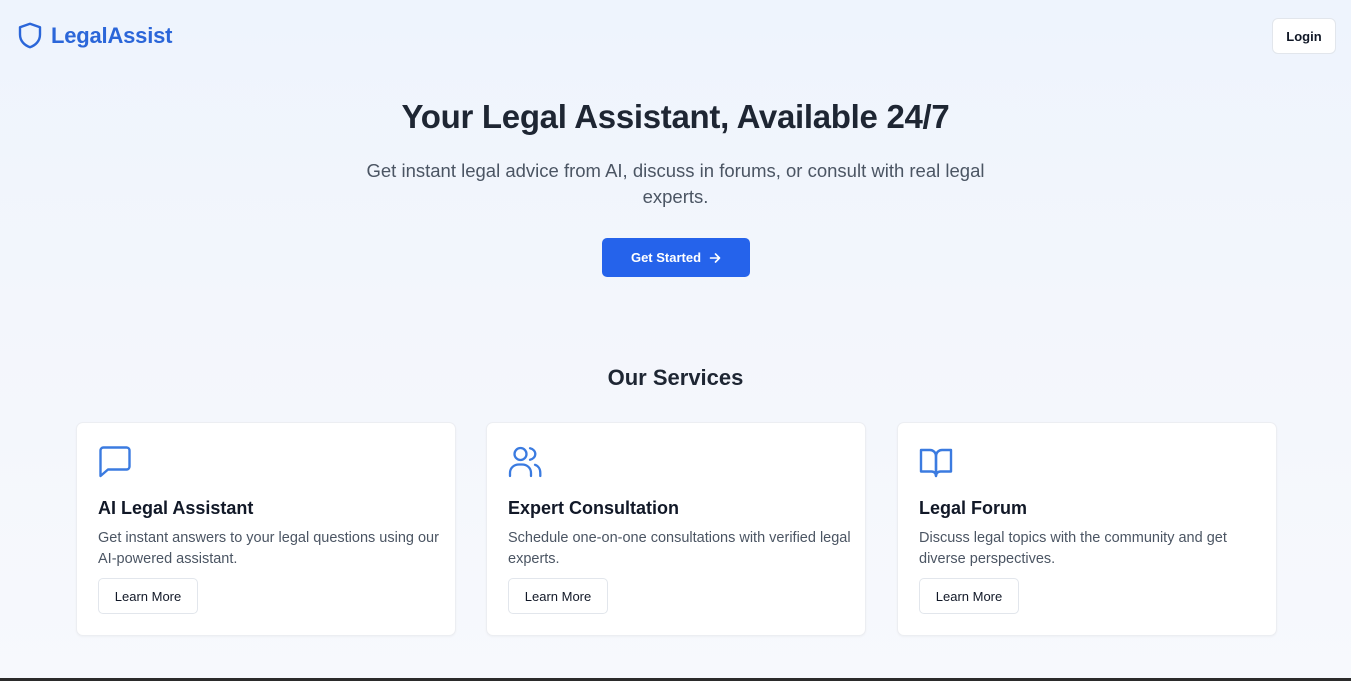 The width and height of the screenshot is (1351, 681). I want to click on login-button: Login, so click(1304, 36).